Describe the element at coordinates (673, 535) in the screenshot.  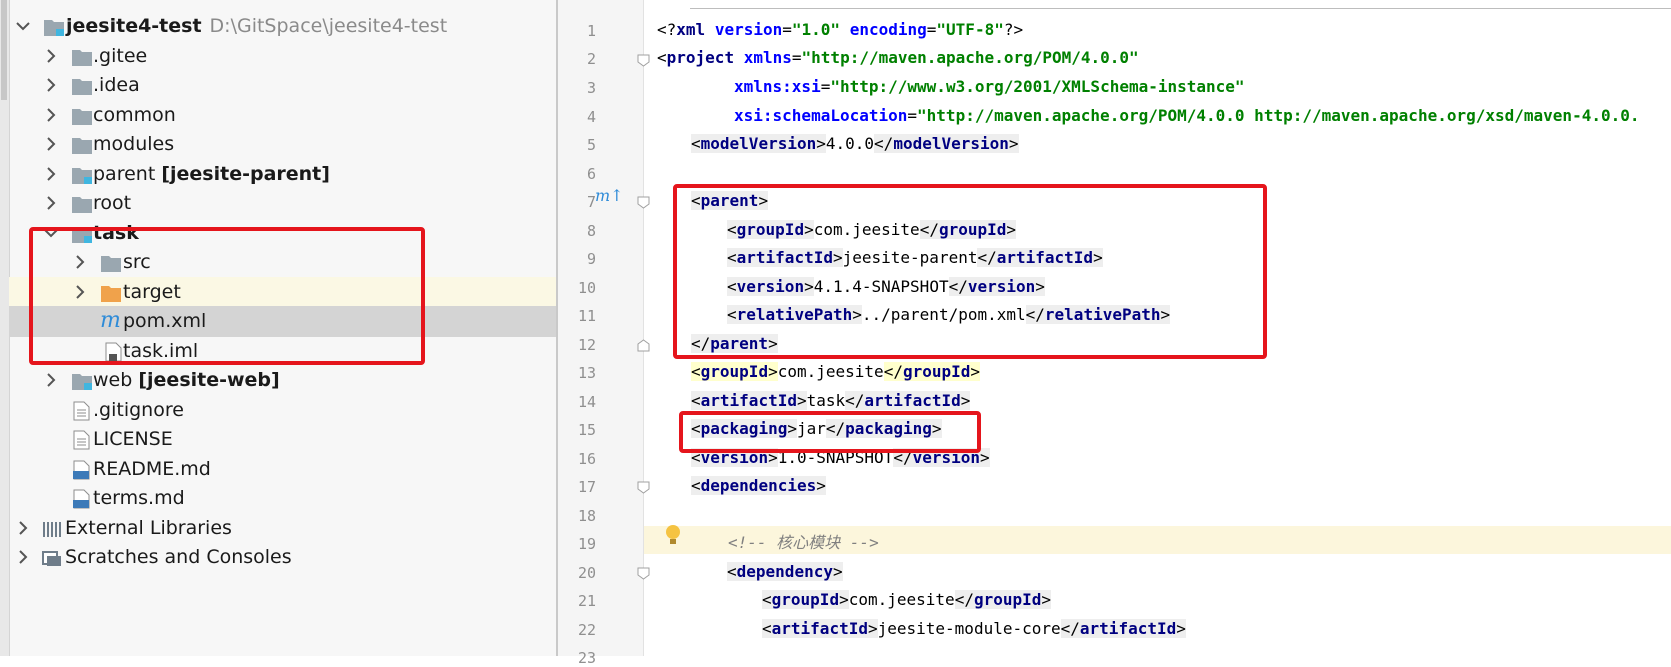
I see `intention-bulb-icon` at that location.